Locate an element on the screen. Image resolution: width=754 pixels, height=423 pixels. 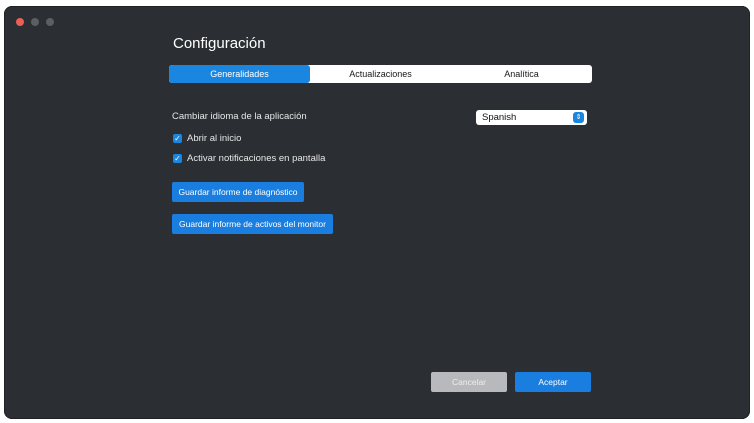
tab-general: Generalidades is located at coordinates (239, 74).